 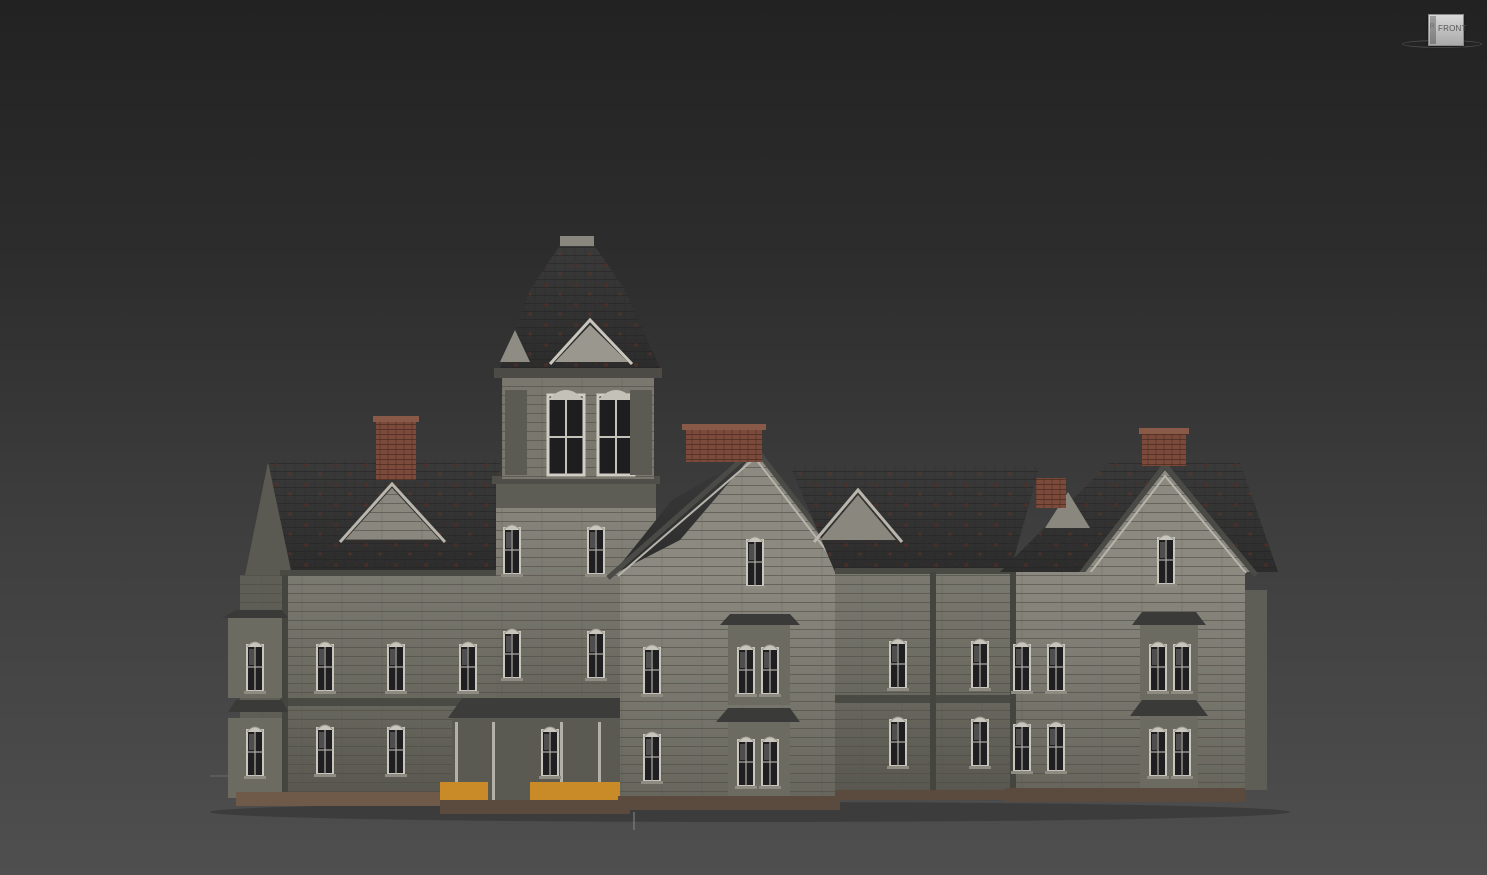 I want to click on viewcube-side-face, so click(x=1433, y=30).